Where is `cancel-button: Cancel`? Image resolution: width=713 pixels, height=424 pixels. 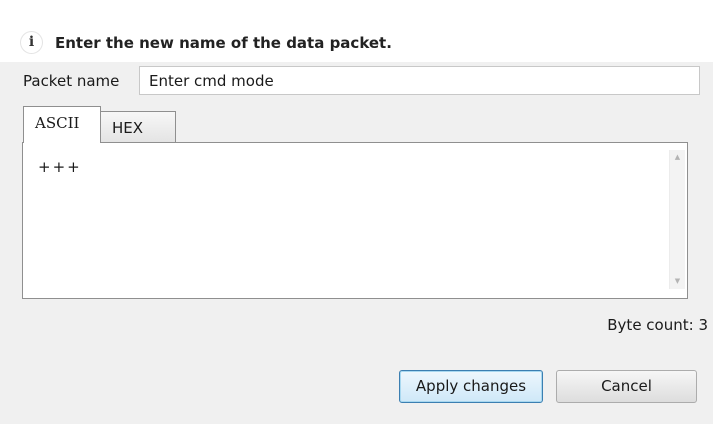
cancel-button: Cancel is located at coordinates (626, 386).